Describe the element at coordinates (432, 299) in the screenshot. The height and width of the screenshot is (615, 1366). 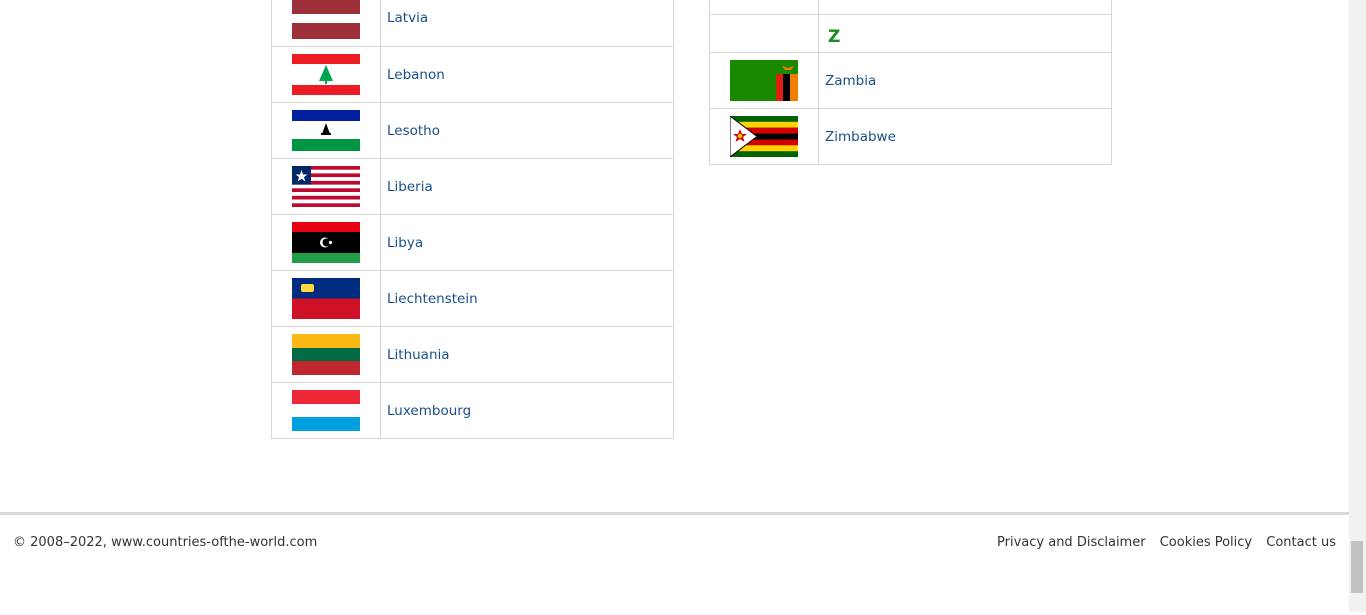
I see `country-link-liechtenstein: Liechtenstein` at that location.